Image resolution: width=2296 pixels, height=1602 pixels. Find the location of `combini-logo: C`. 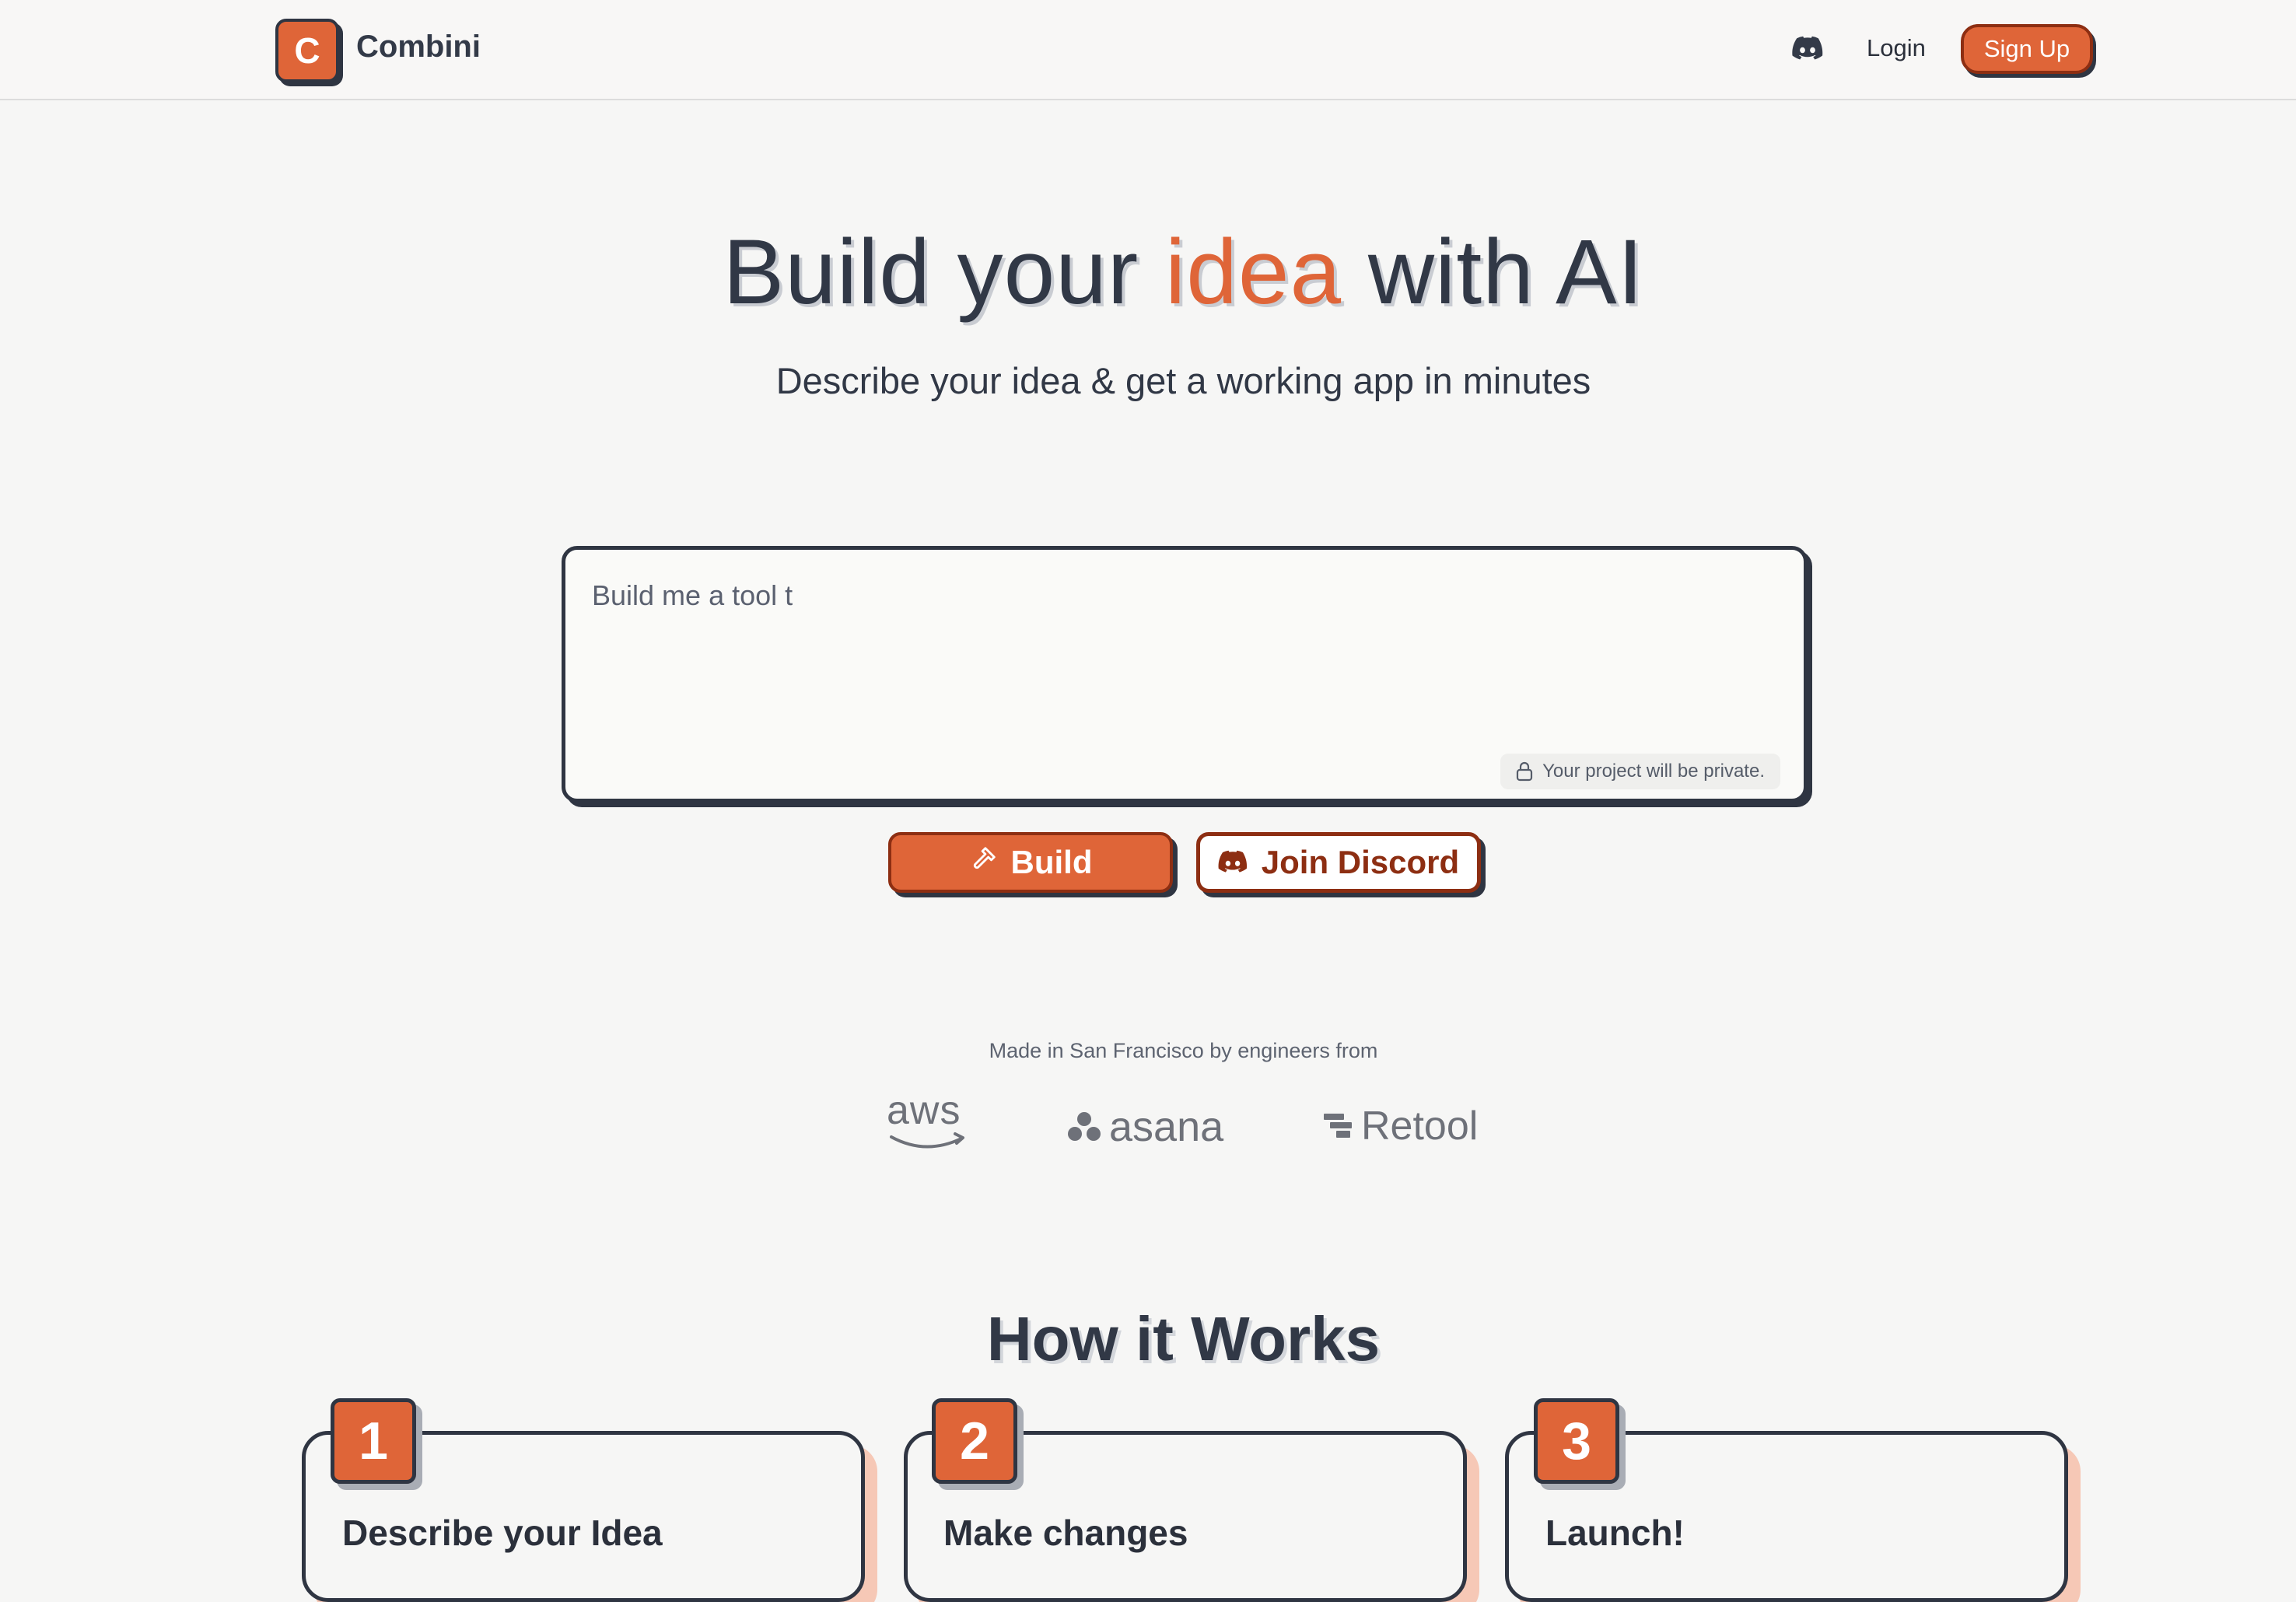

combini-logo: C is located at coordinates (307, 51).